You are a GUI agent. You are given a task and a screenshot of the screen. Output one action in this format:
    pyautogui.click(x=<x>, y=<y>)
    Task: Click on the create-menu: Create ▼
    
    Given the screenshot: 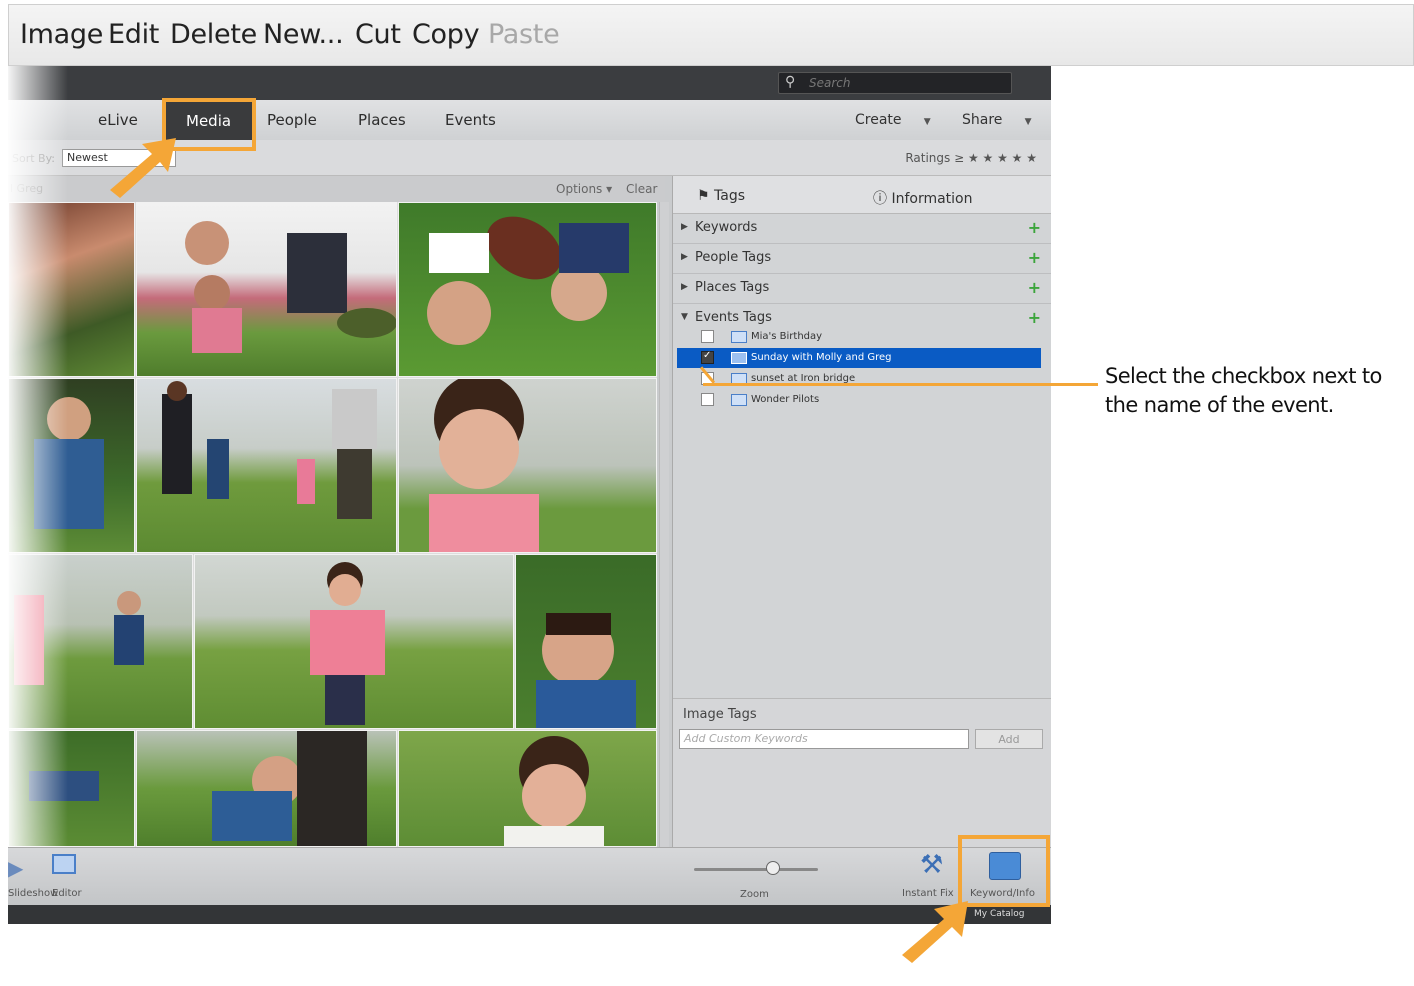 What is the action you would take?
    pyautogui.click(x=893, y=120)
    